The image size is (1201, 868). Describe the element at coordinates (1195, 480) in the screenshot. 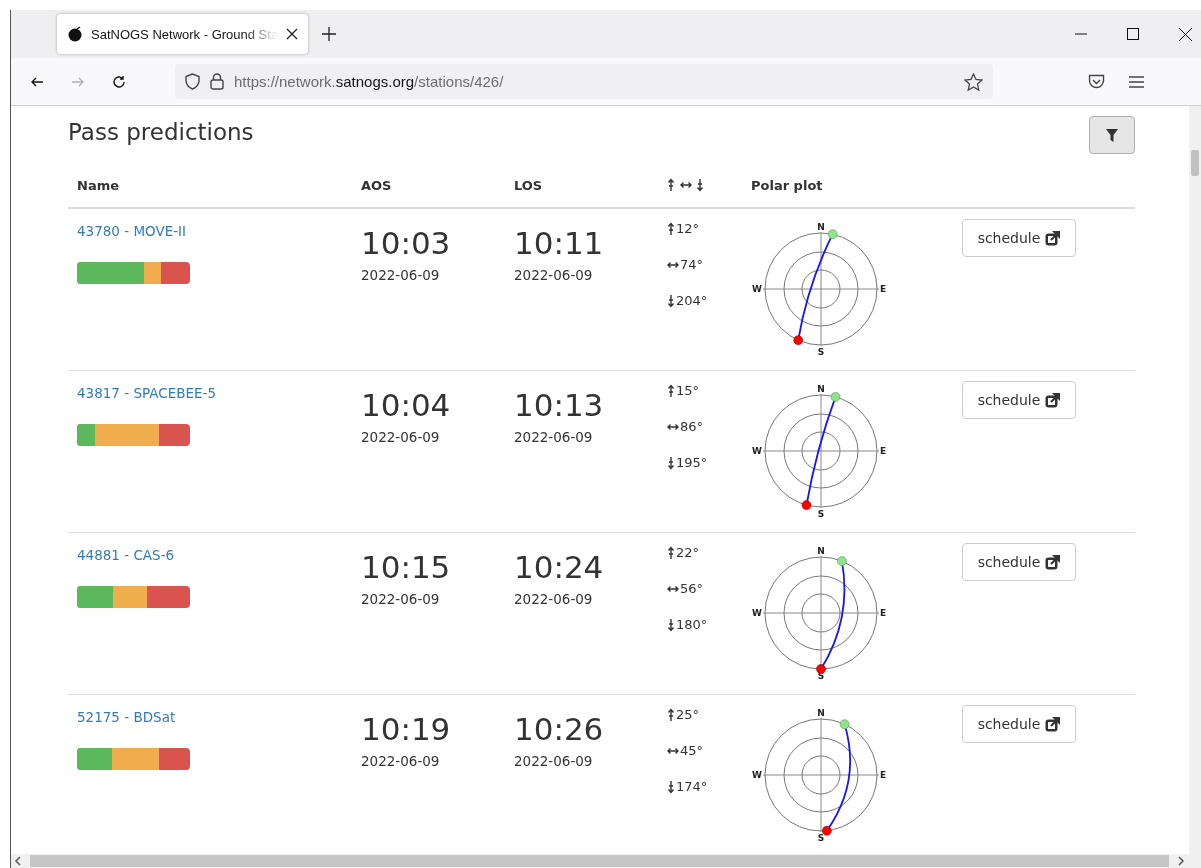

I see `vertical-scrollbar` at that location.